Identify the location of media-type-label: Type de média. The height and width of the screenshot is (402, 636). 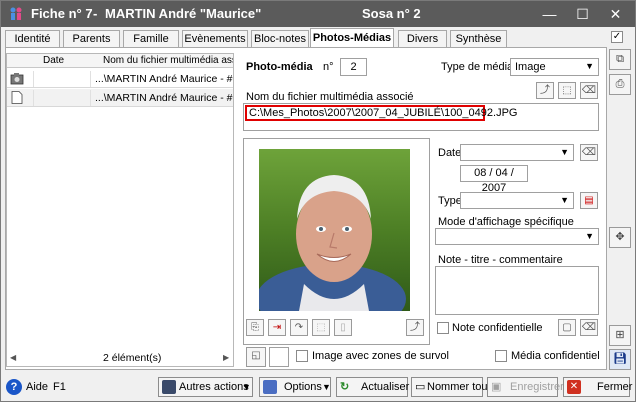
(477, 67).